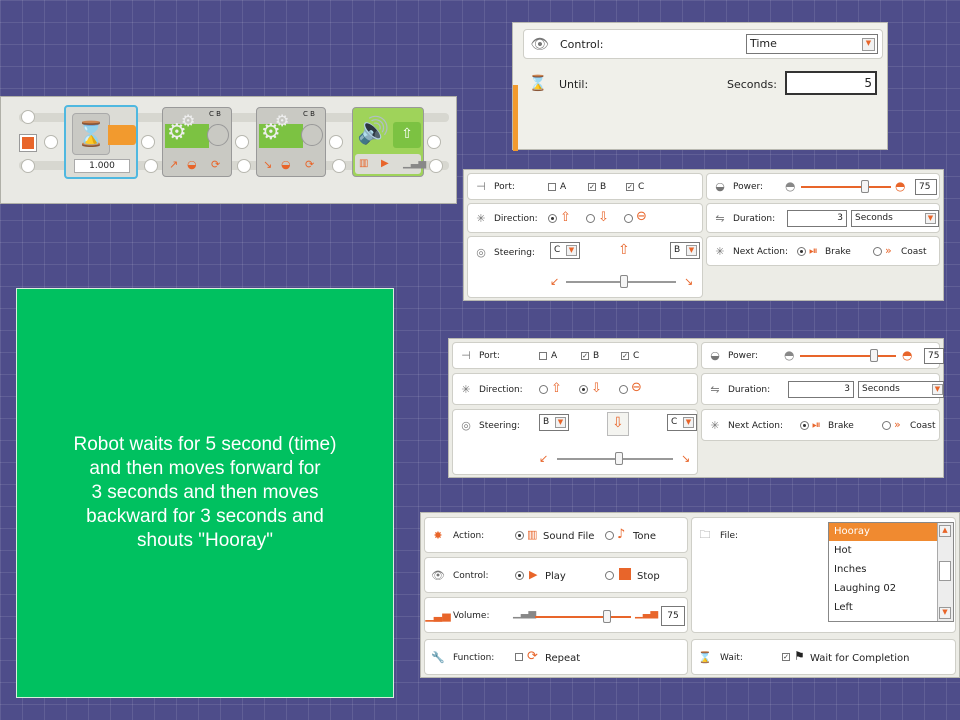 The width and height of the screenshot is (960, 720). I want to click on stop-radio, so click(609, 575).